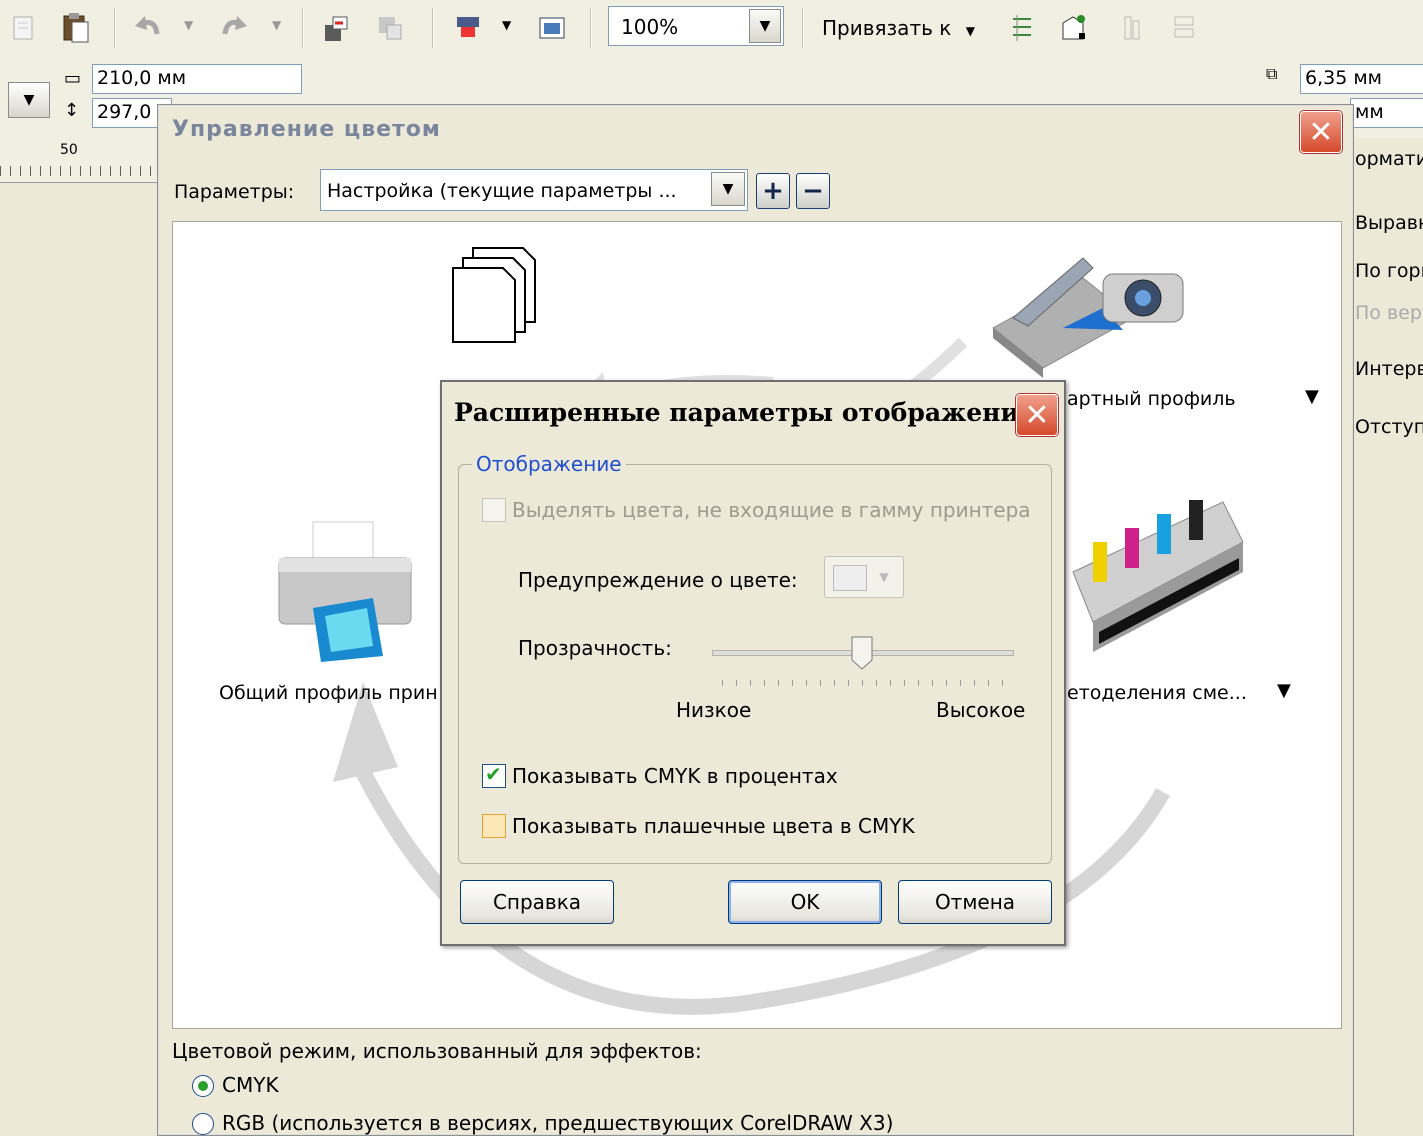  Describe the element at coordinates (746, 412) in the screenshot. I see `modal-title: Расширенные параметры отображения` at that location.